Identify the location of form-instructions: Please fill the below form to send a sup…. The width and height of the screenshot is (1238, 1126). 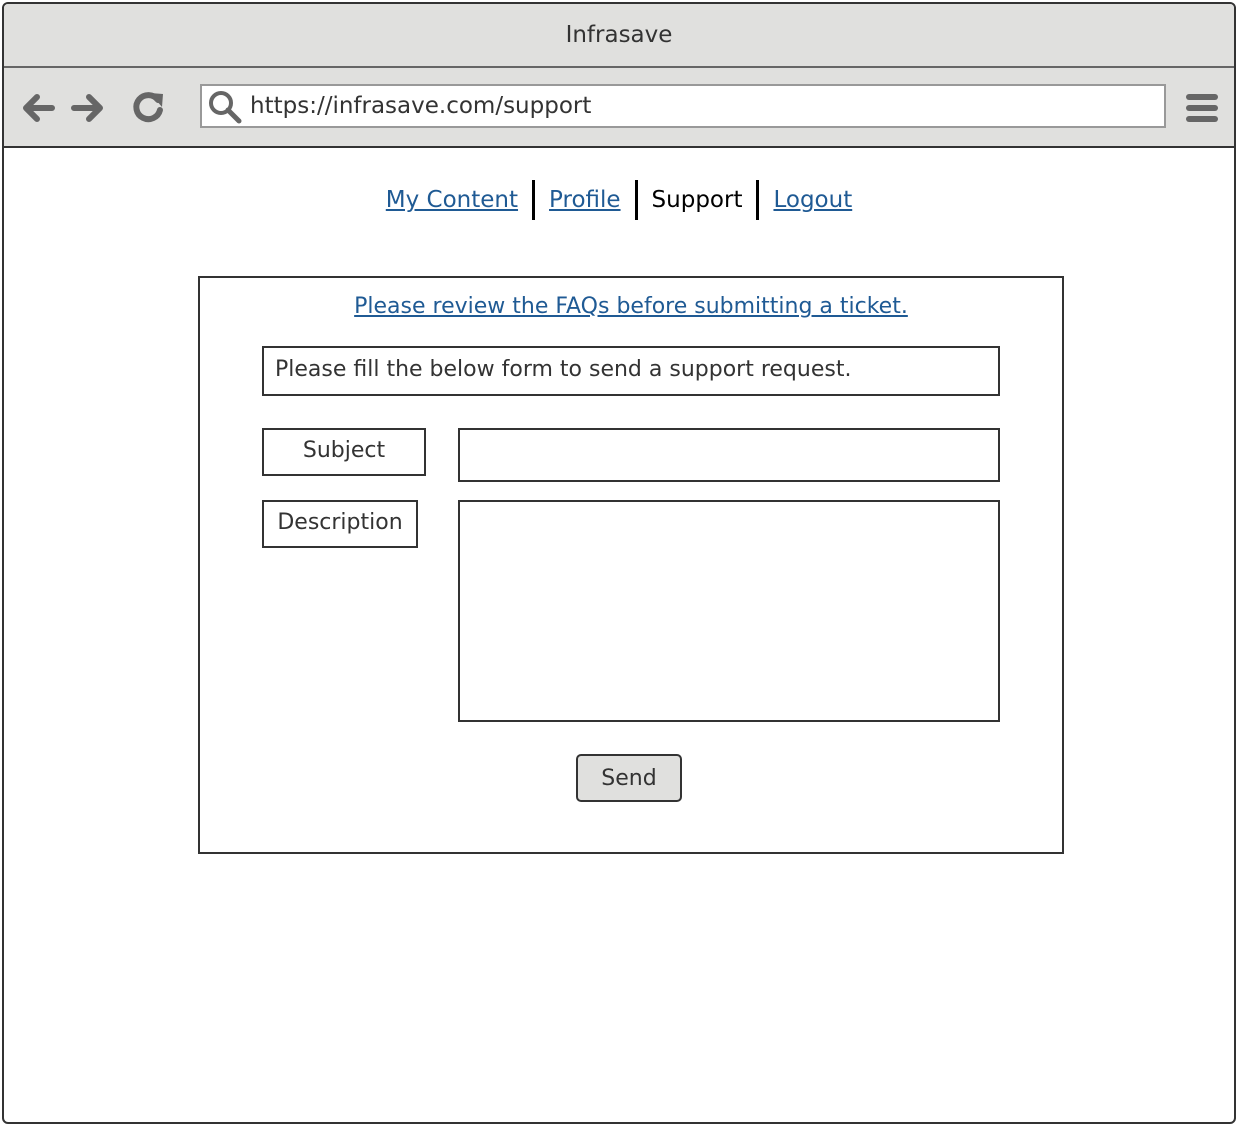
(631, 371).